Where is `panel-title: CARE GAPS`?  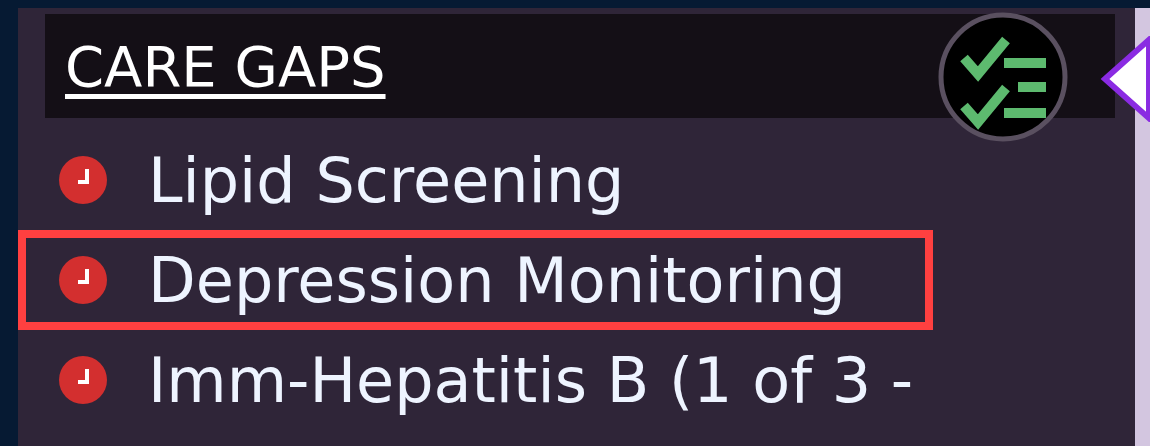
panel-title: CARE GAPS is located at coordinates (225, 66).